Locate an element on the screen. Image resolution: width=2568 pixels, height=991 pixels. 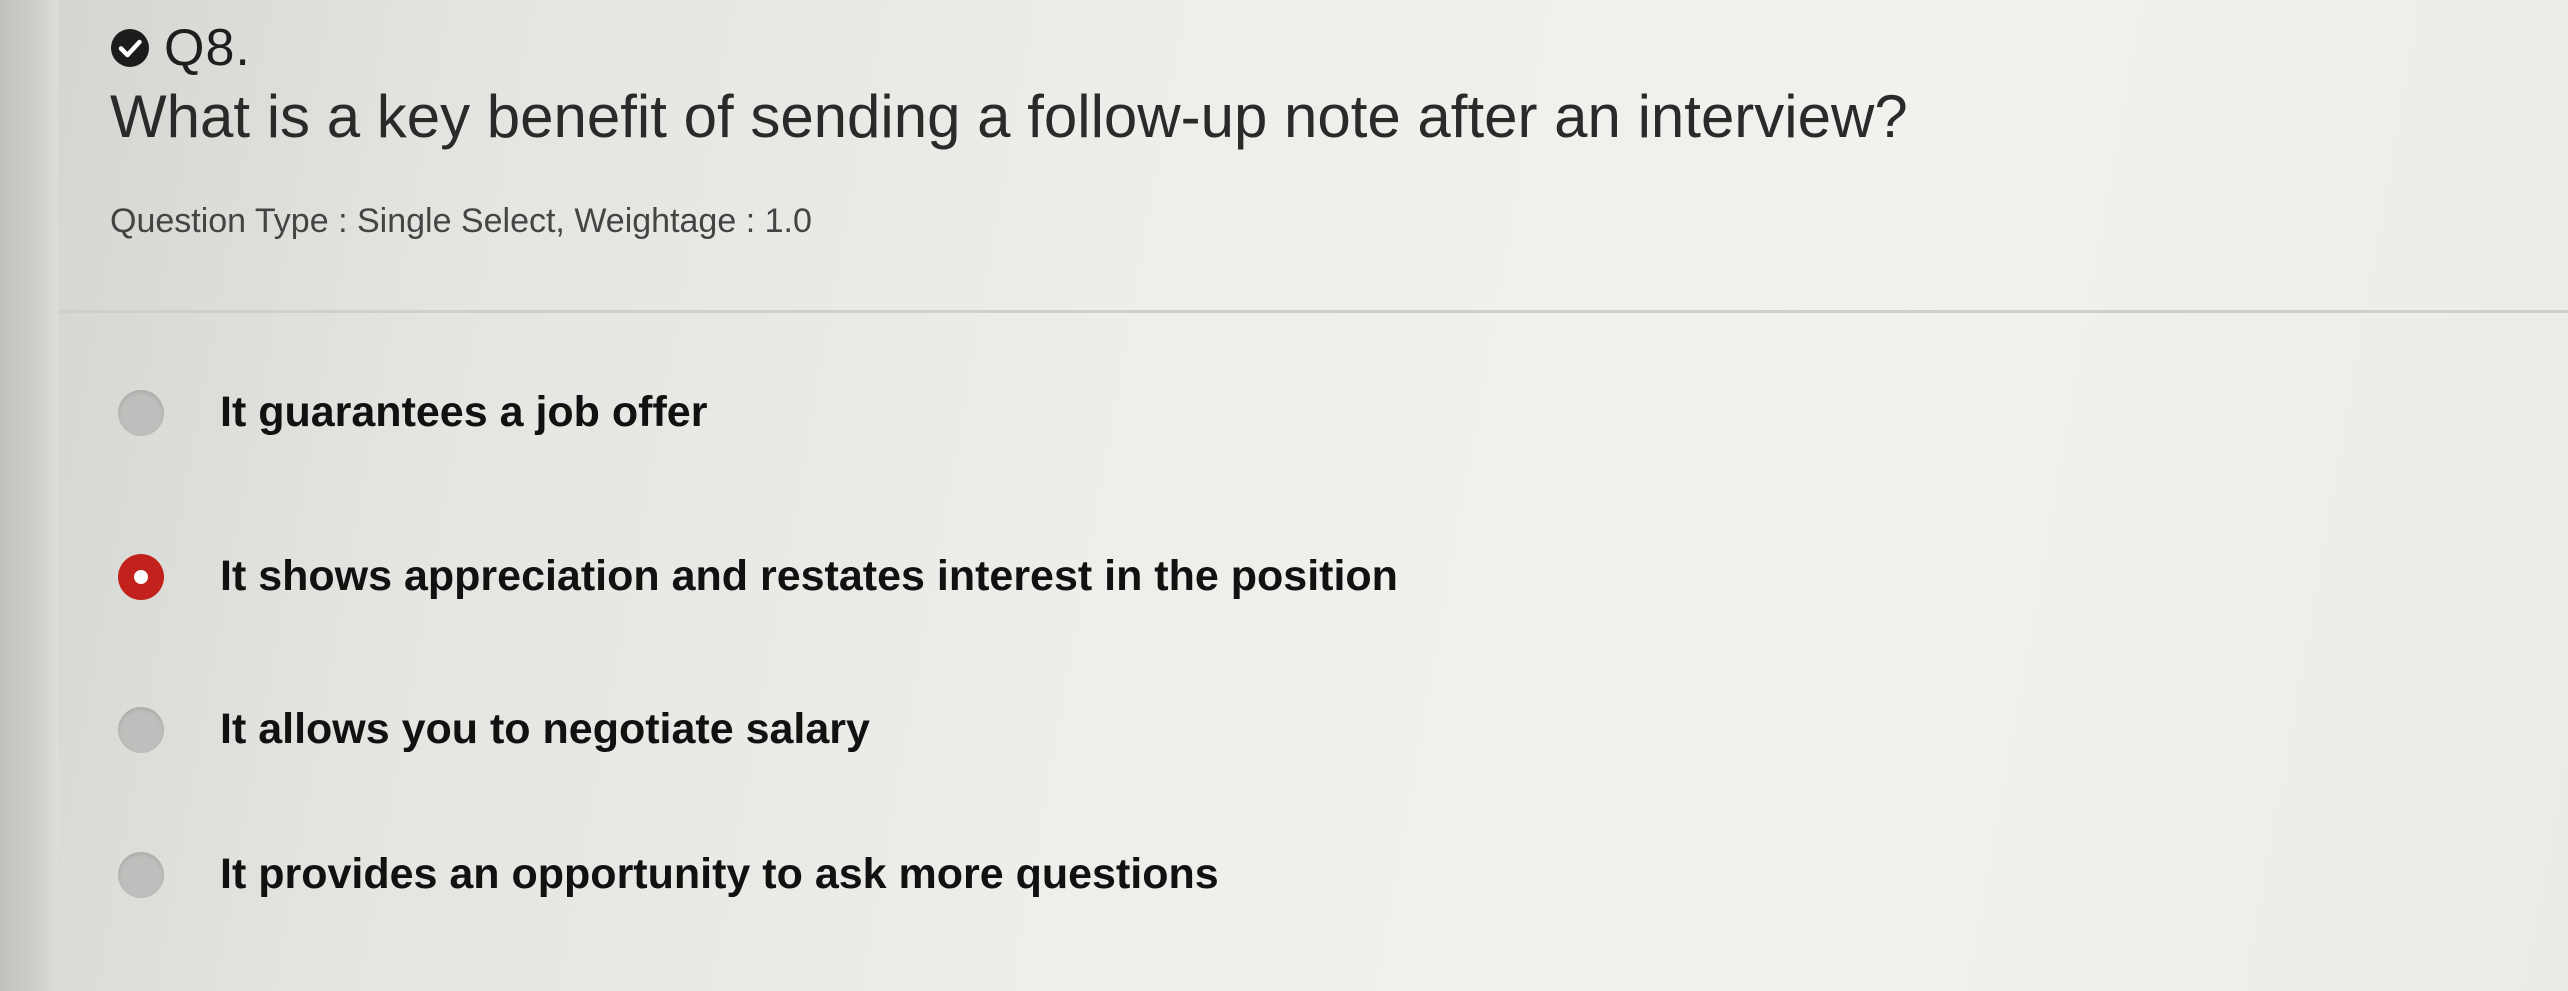
question-header: Q8. is located at coordinates (180, 48).